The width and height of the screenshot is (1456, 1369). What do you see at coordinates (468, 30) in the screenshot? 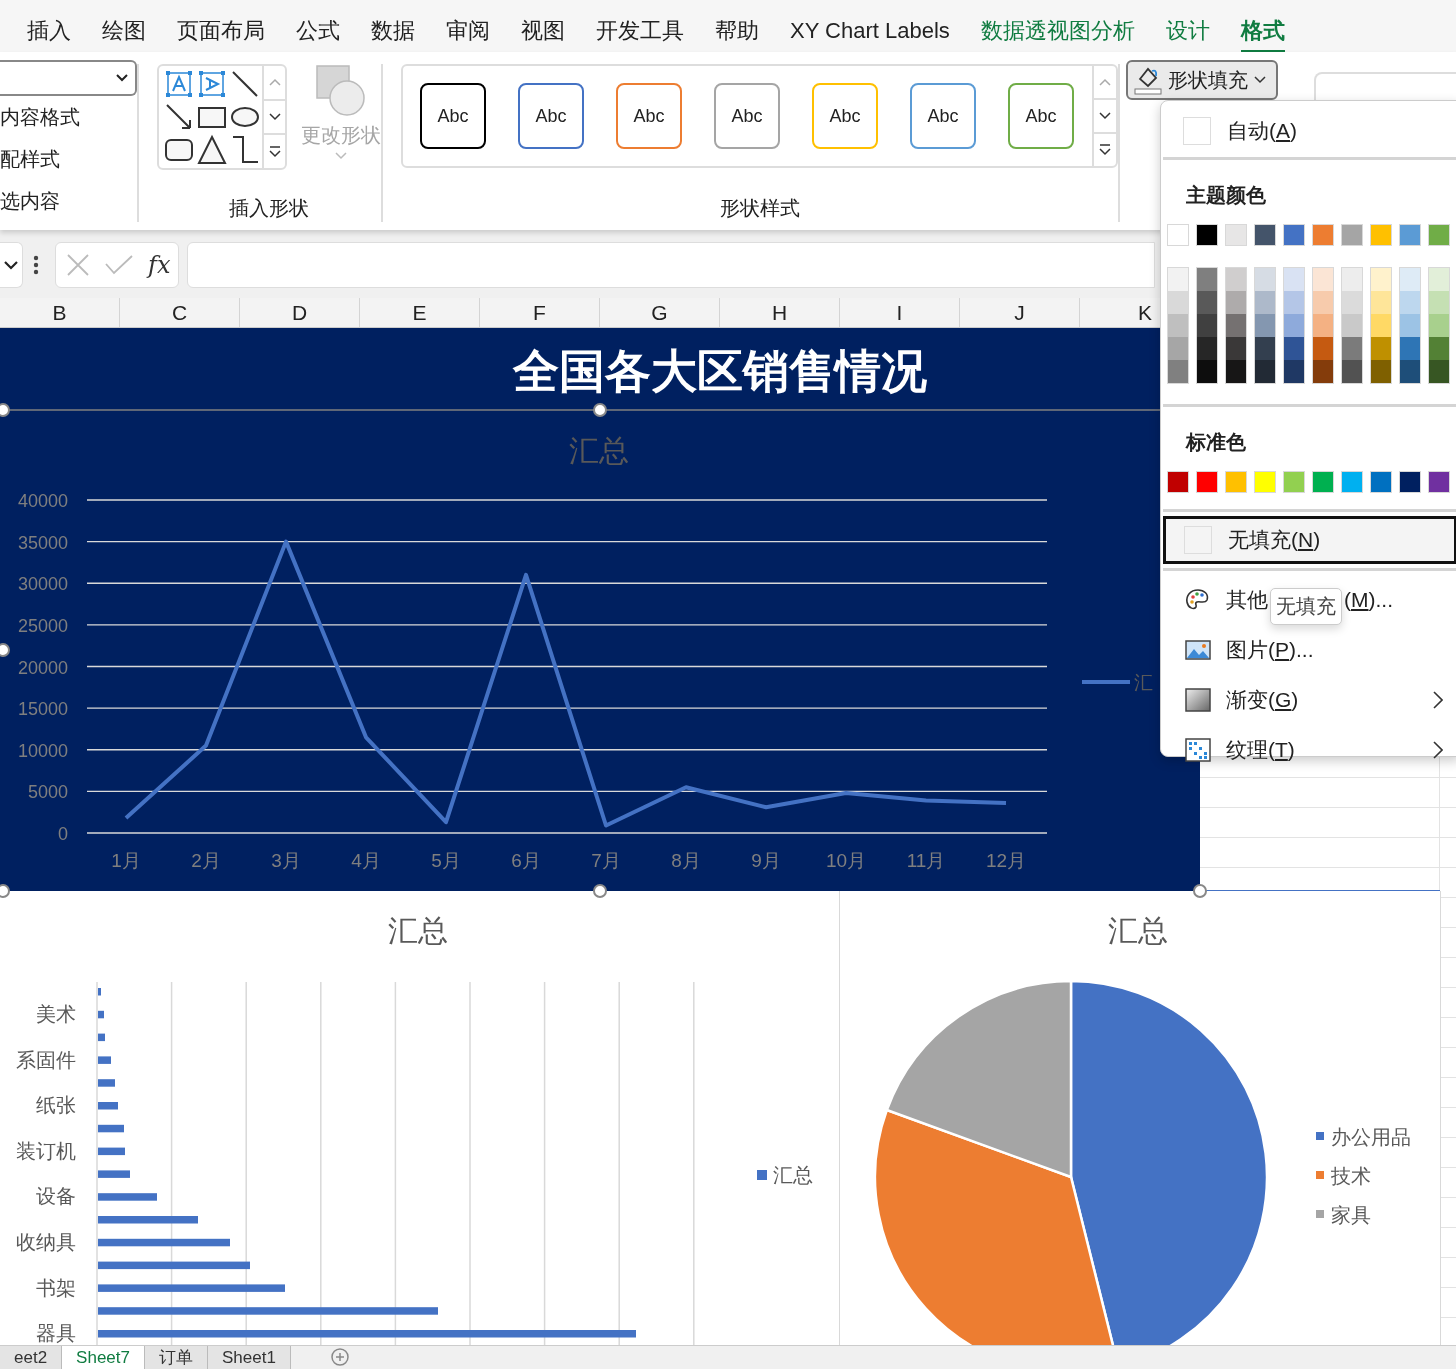
I see `ribbon-tab: 审阅` at bounding box center [468, 30].